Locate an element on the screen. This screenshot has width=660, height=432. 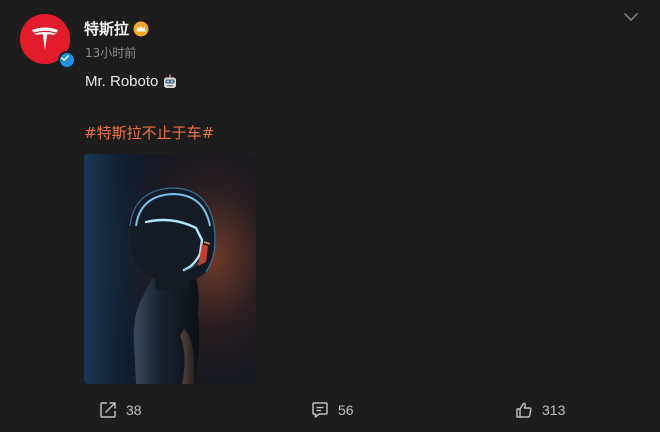
comment-count: 56 is located at coordinates (346, 410).